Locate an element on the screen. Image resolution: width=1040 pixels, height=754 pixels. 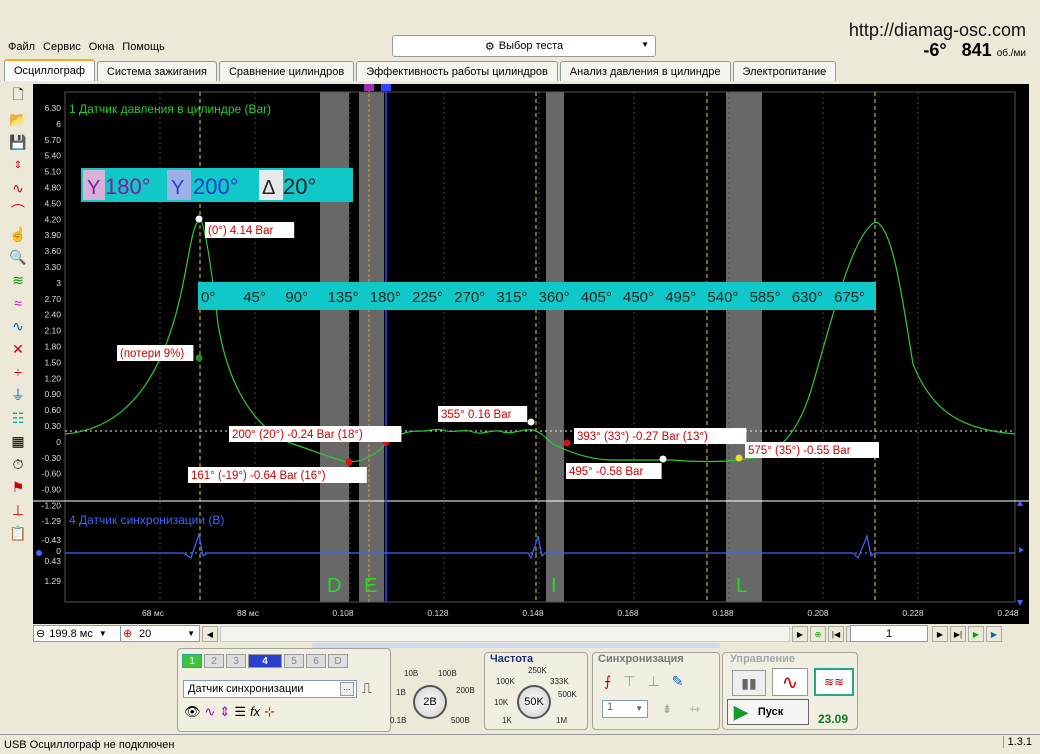
site-url: http://diamag-osc.com is located at coordinates (937, 30).